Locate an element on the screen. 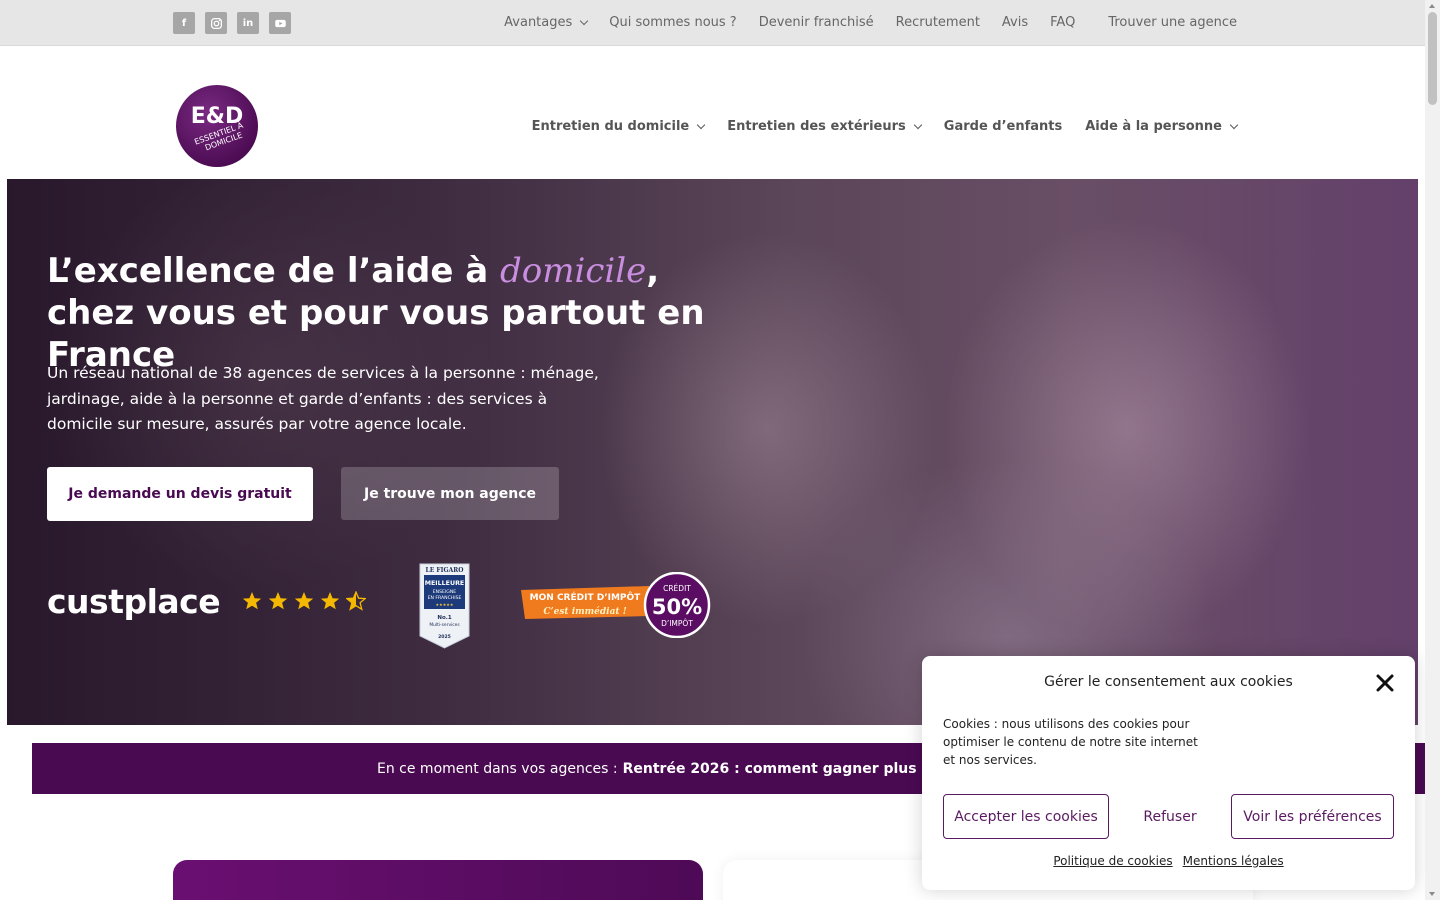 The height and width of the screenshot is (900, 1440). youtube-icon is located at coordinates (280, 23).